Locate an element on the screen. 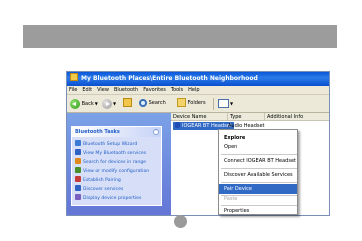 Image resolution: width=362 pixels, height=241 pixels. page-indicator is located at coordinates (180, 221).